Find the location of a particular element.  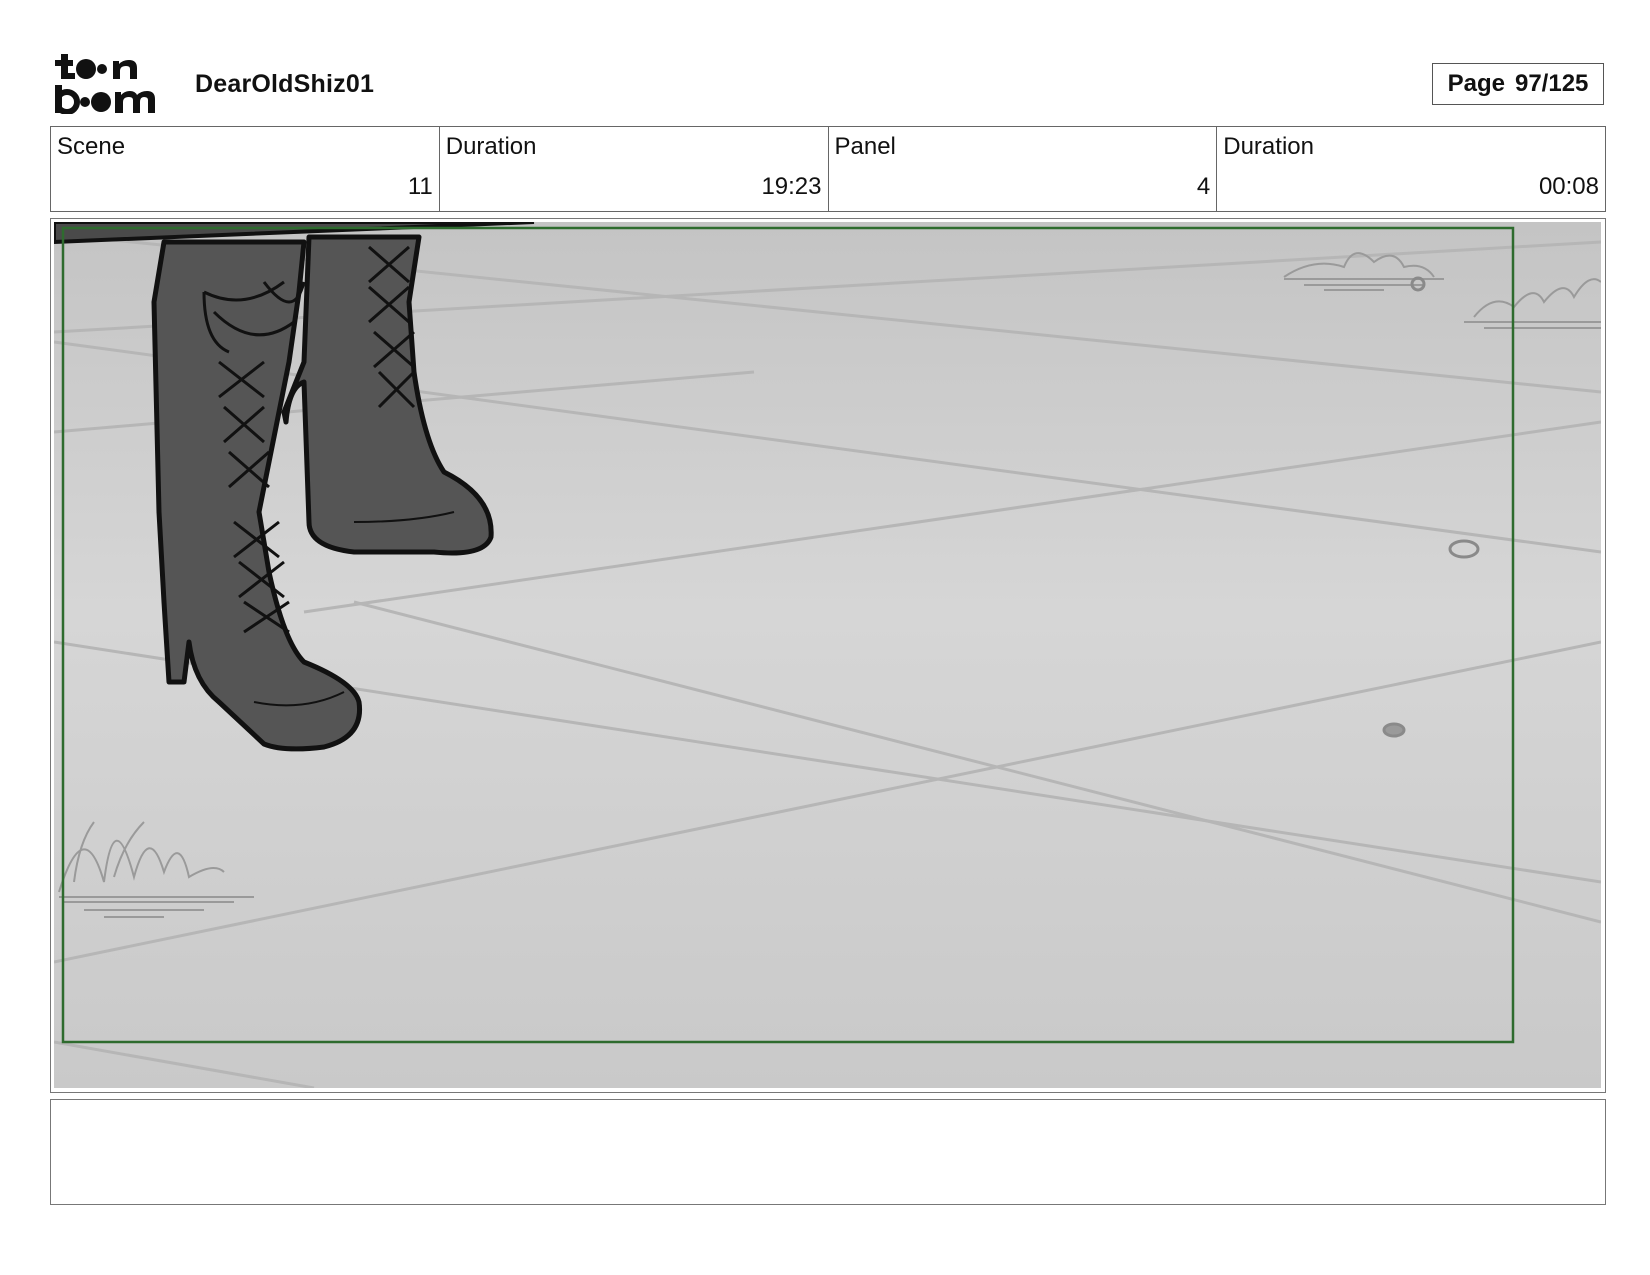

page-label: Page is located at coordinates (1476, 83).